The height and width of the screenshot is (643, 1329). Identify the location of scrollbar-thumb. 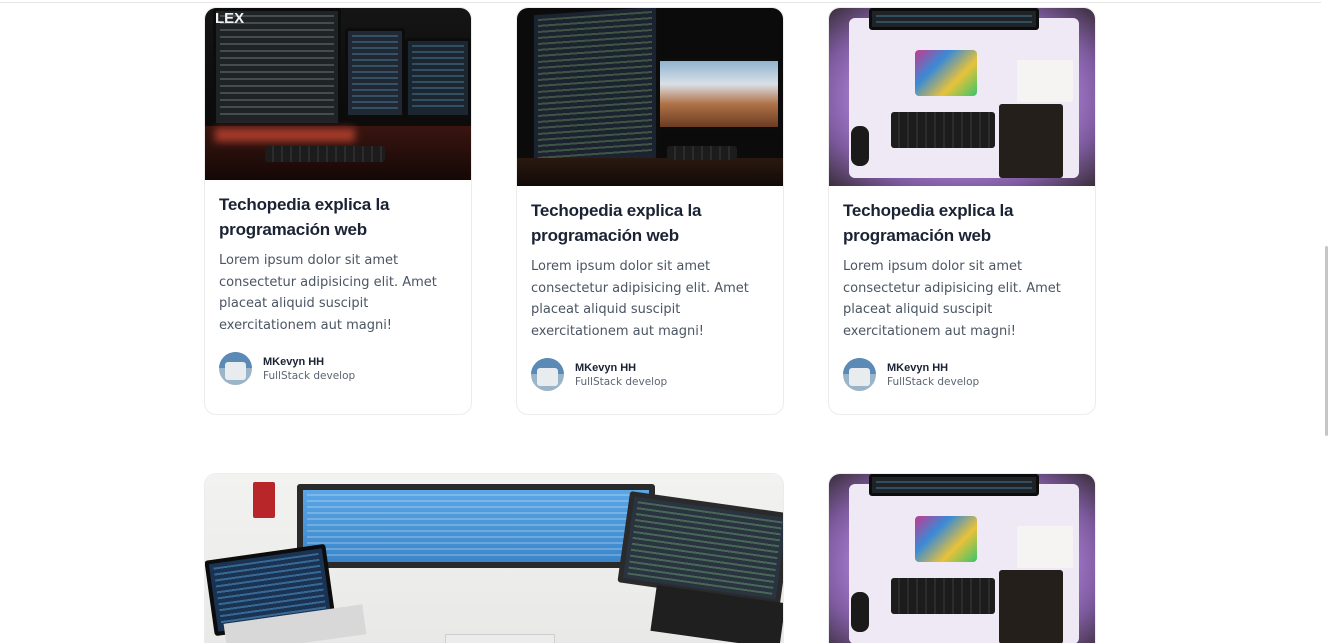
(1326, 341).